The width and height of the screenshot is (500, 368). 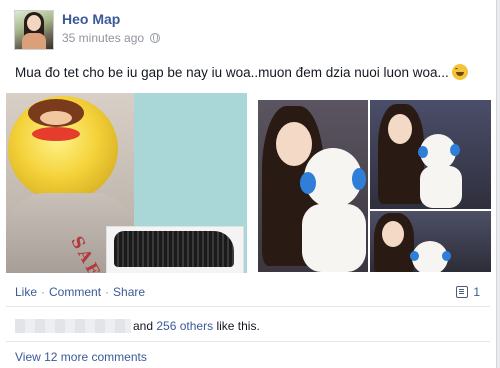 What do you see at coordinates (91, 19) in the screenshot?
I see `author-name: Heo Map` at bounding box center [91, 19].